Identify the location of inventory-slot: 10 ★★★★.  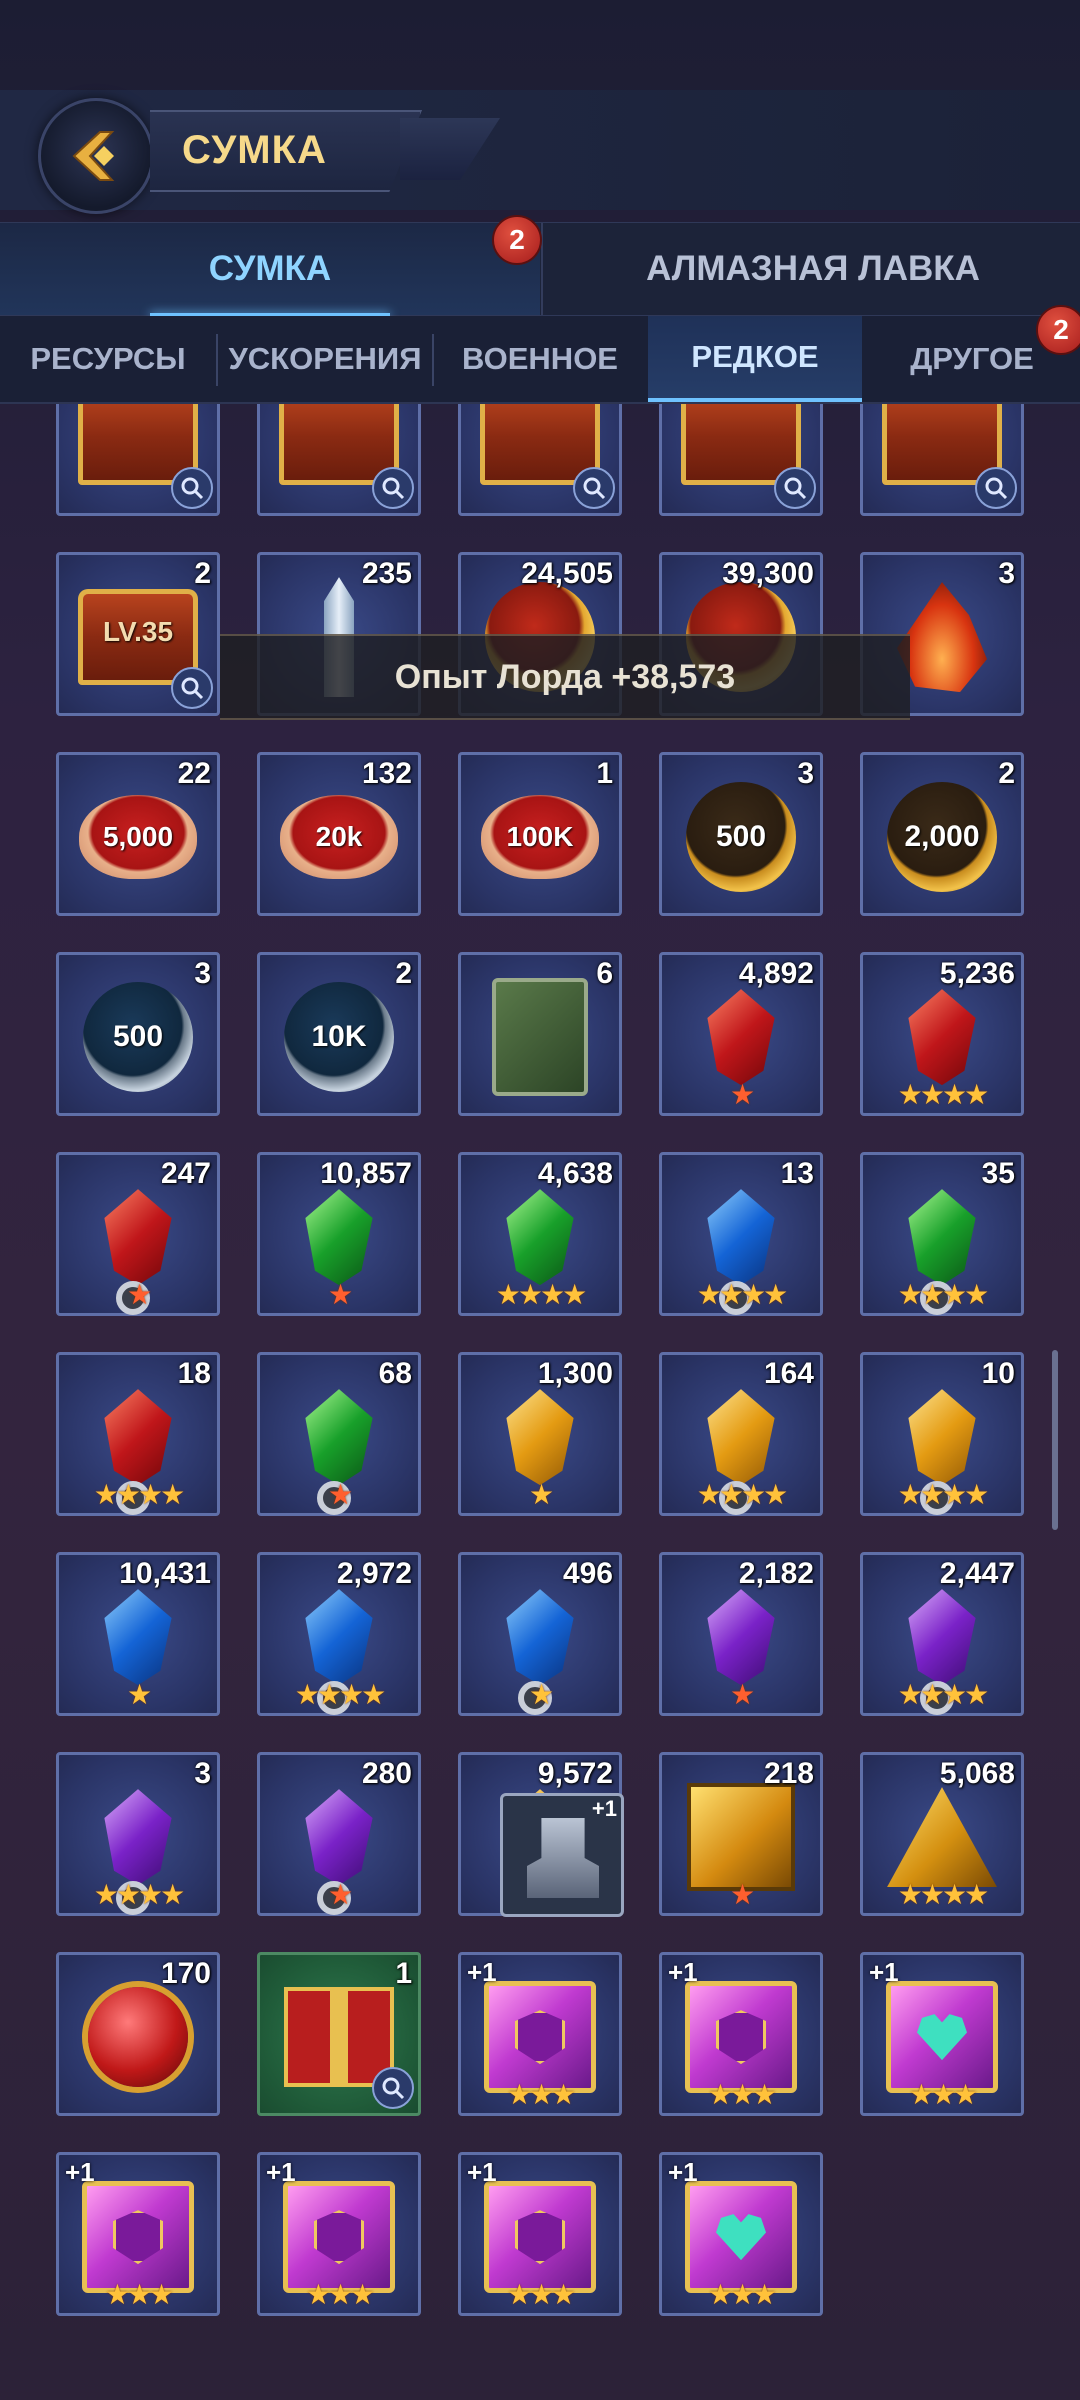
(942, 1434).